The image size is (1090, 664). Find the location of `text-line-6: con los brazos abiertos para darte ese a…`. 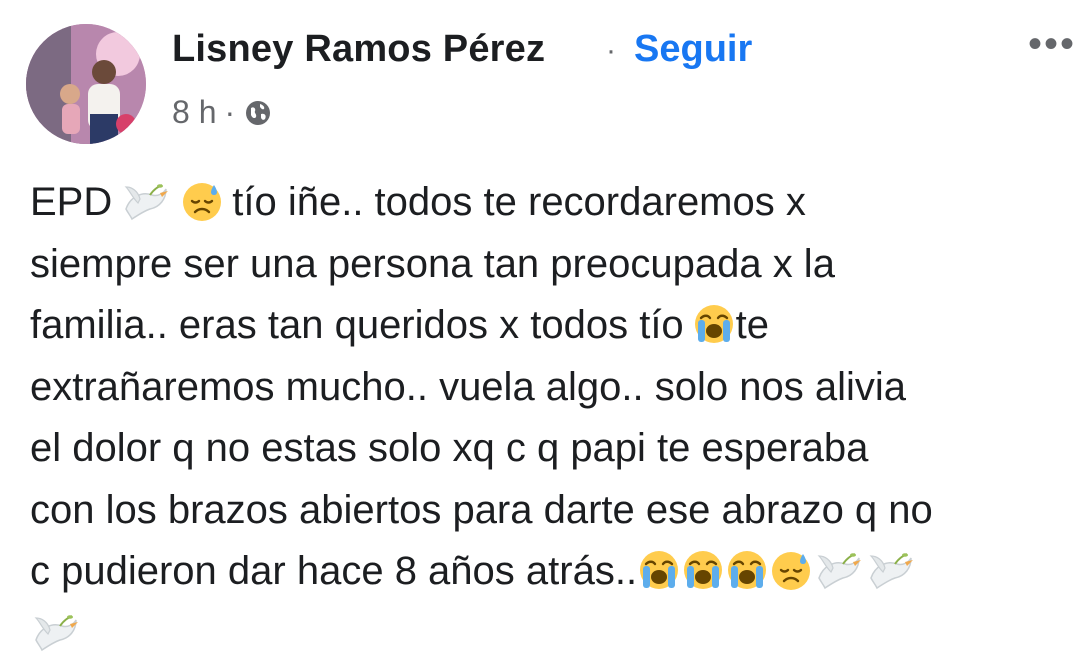

text-line-6: con los brazos abiertos para darte ese a… is located at coordinates (481, 509).